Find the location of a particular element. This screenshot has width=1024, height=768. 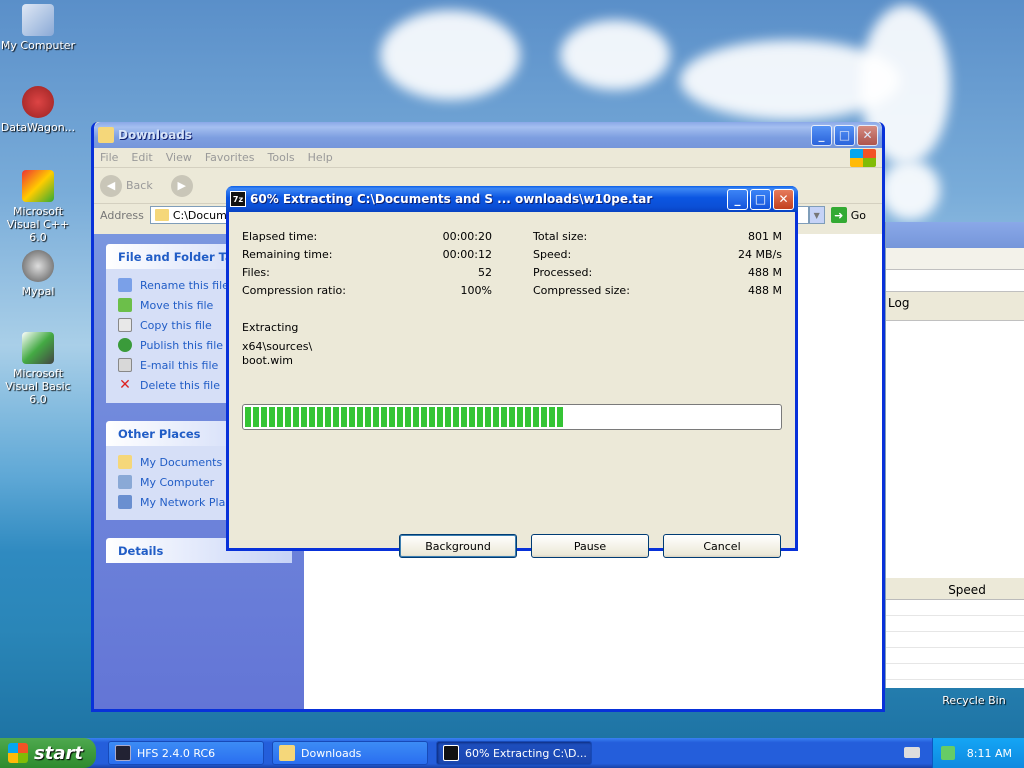

remaining-time-label: Remaining time: is located at coordinates (287, 254).